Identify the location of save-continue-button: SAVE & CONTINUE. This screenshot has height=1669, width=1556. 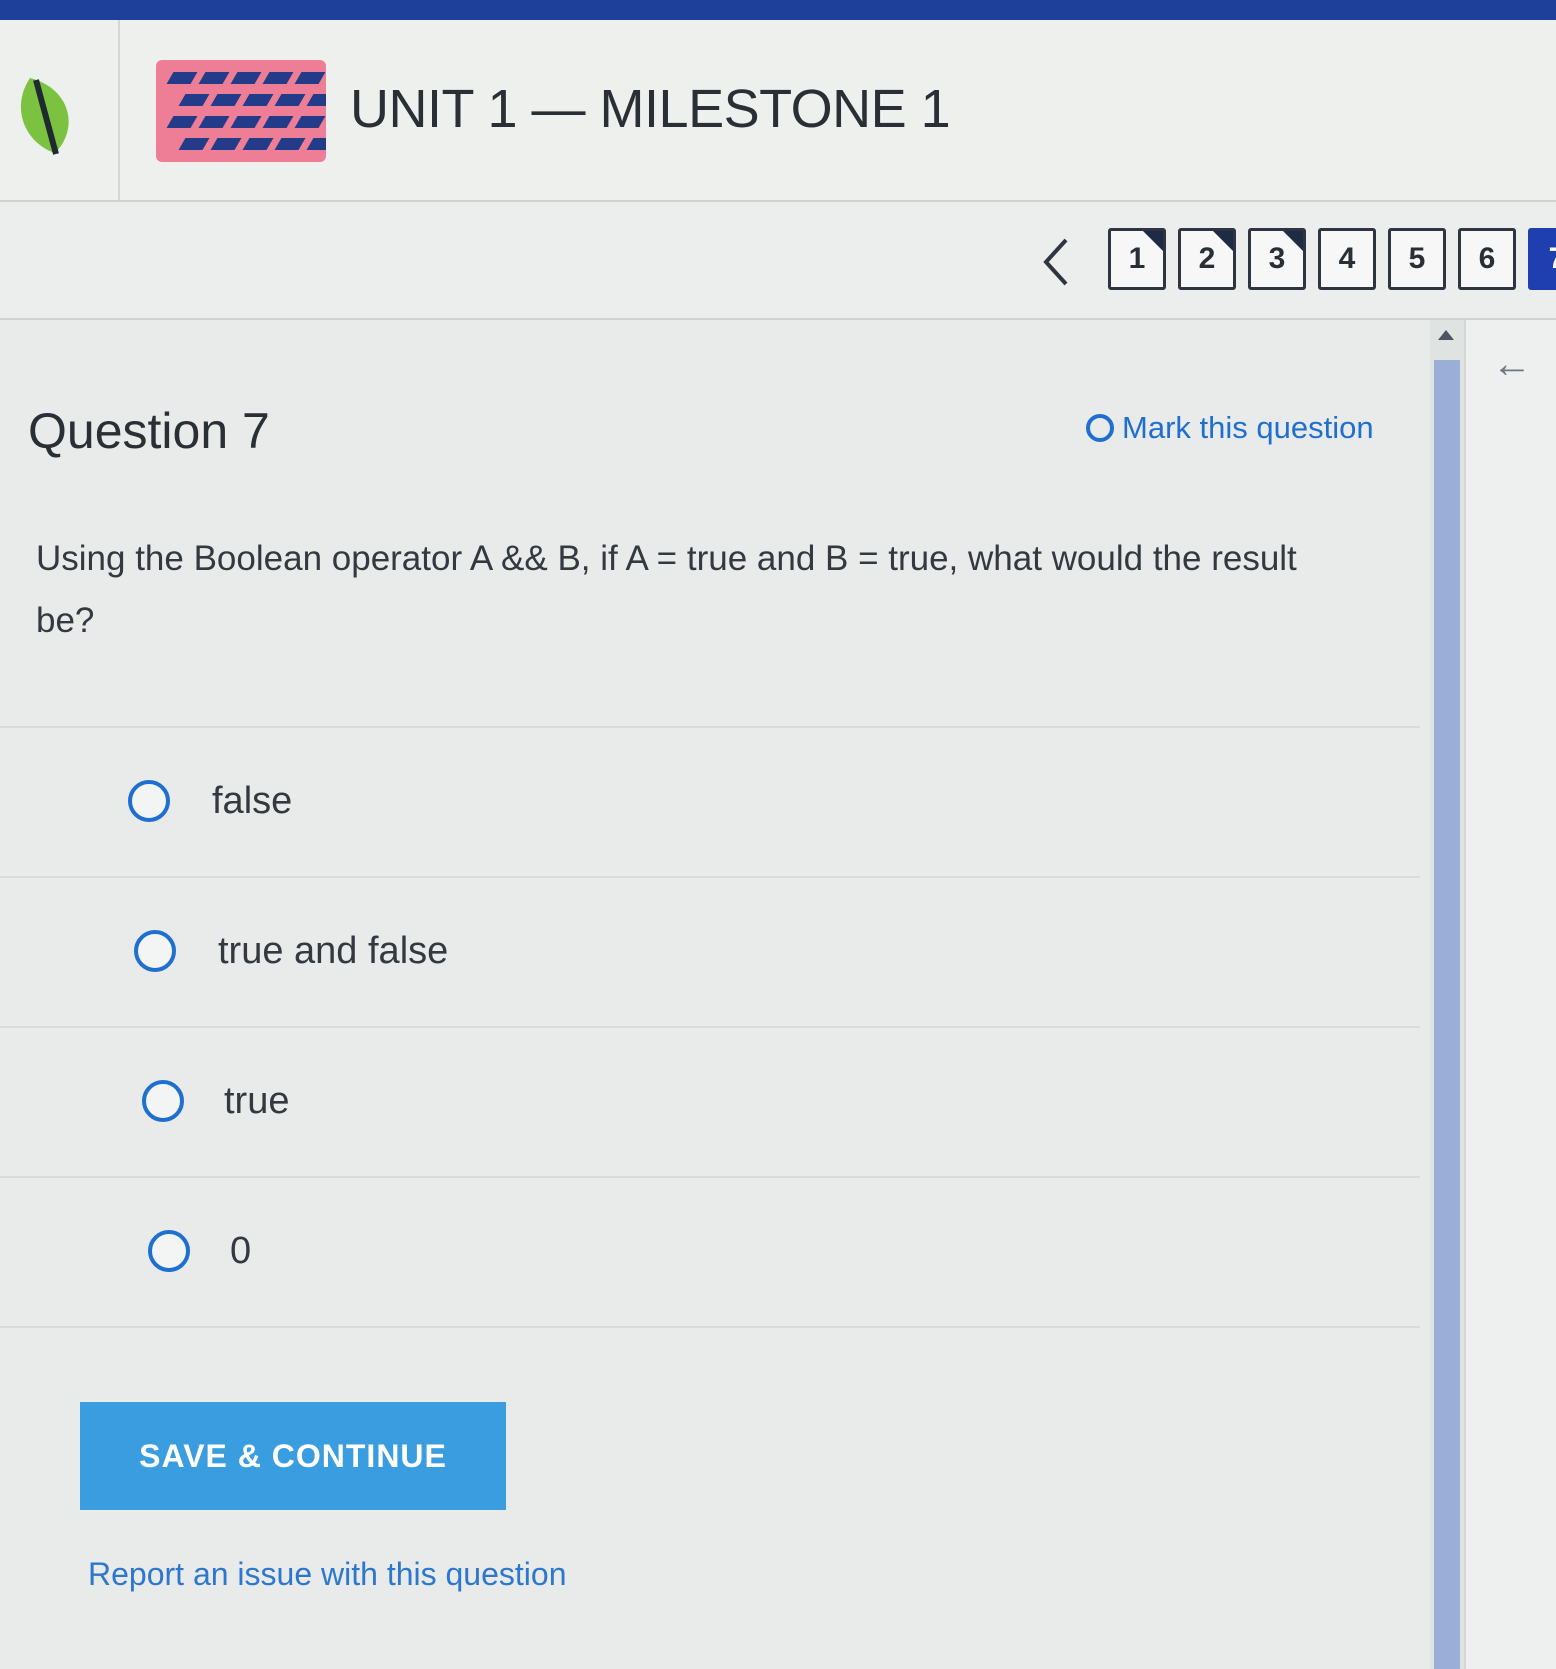
(293, 1456).